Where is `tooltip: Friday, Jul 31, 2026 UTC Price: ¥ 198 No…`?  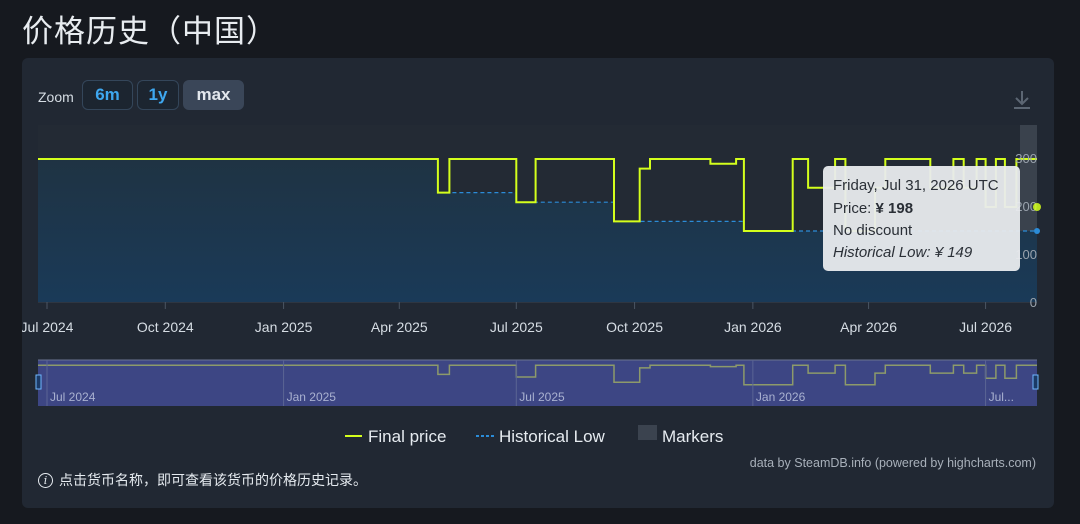
tooltip: Friday, Jul 31, 2026 UTC Price: ¥ 198 No… is located at coordinates (921, 218).